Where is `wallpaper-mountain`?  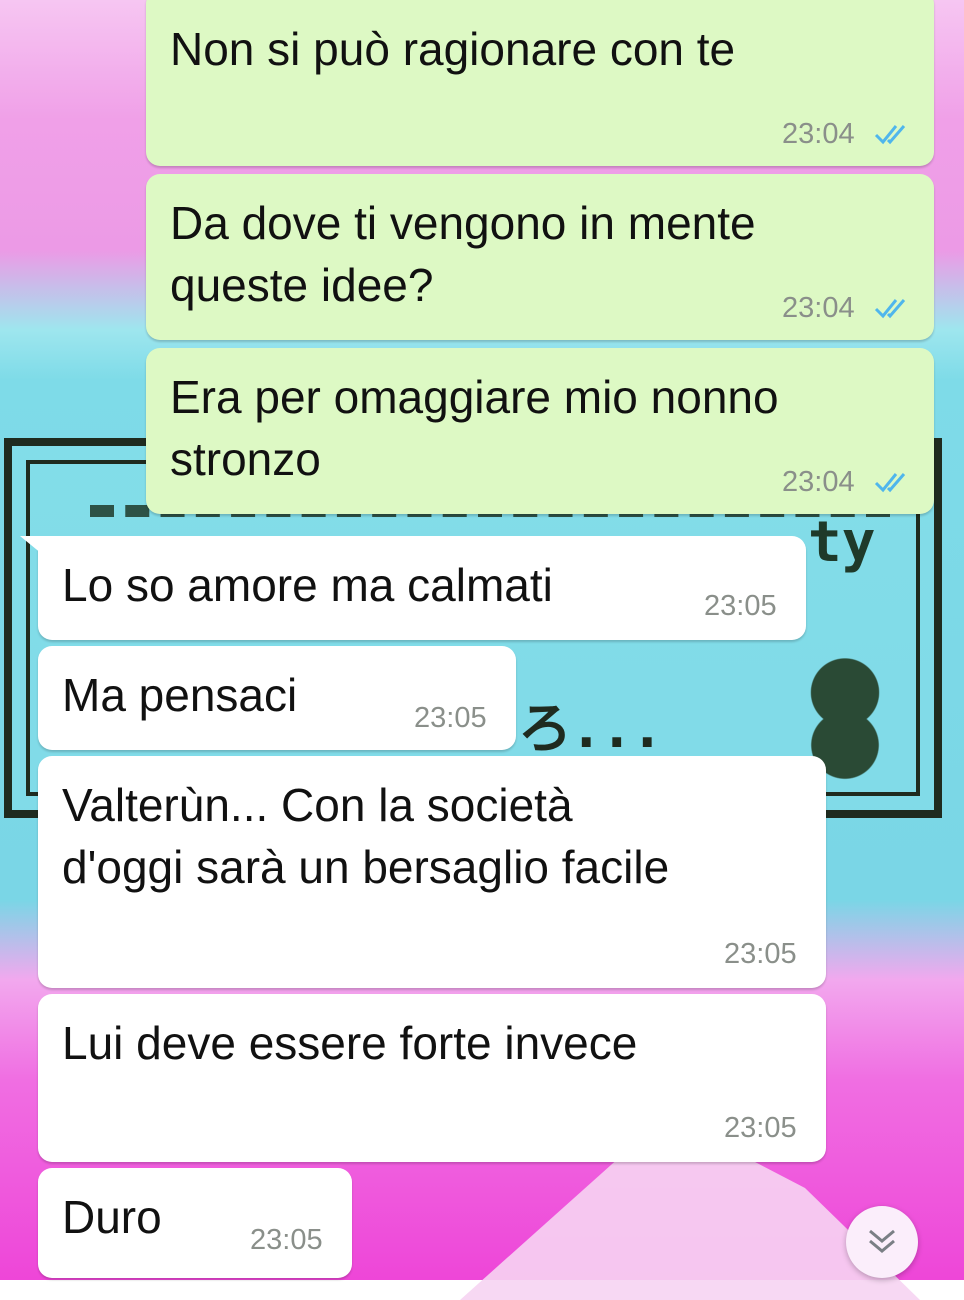 wallpaper-mountain is located at coordinates (690, 1220).